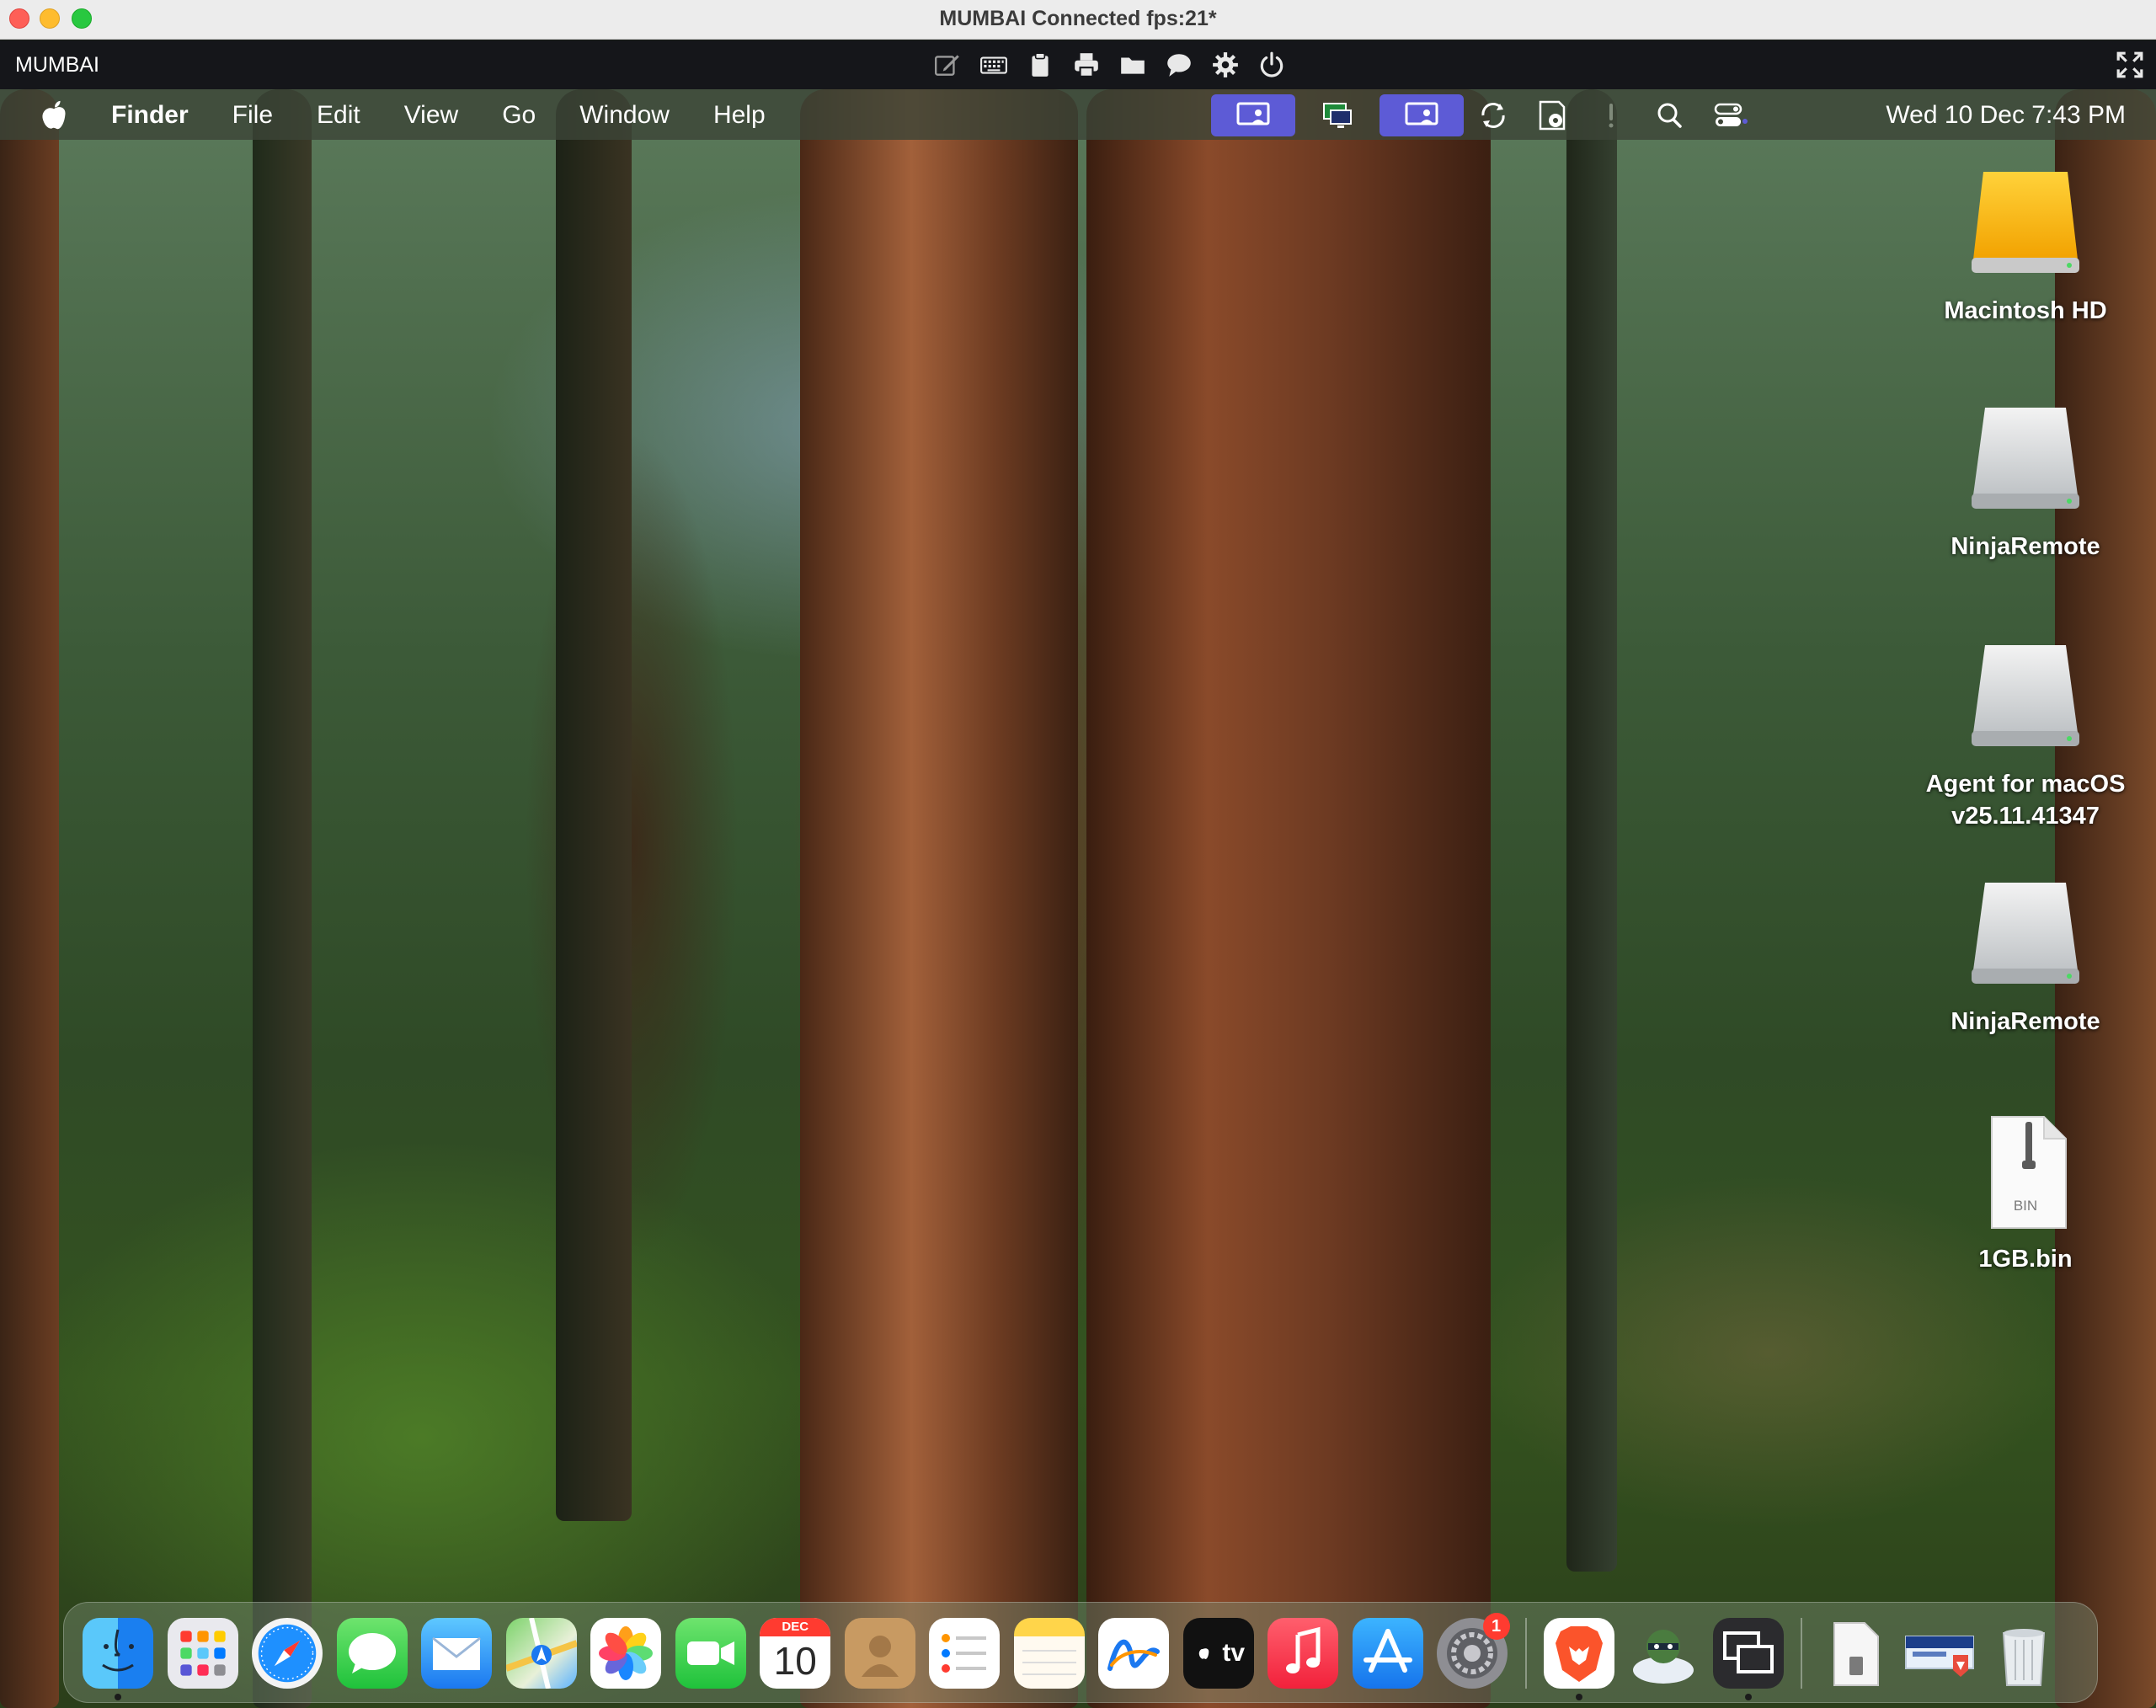  Describe the element at coordinates (964, 1653) in the screenshot. I see `dock-reminders` at that location.